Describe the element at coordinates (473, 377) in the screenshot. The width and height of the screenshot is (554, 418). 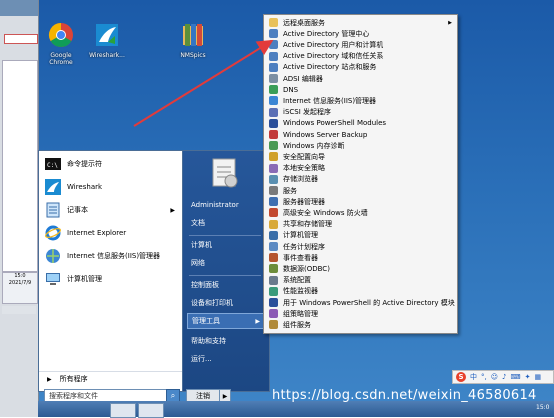
I see `ime-item: 中` at that location.